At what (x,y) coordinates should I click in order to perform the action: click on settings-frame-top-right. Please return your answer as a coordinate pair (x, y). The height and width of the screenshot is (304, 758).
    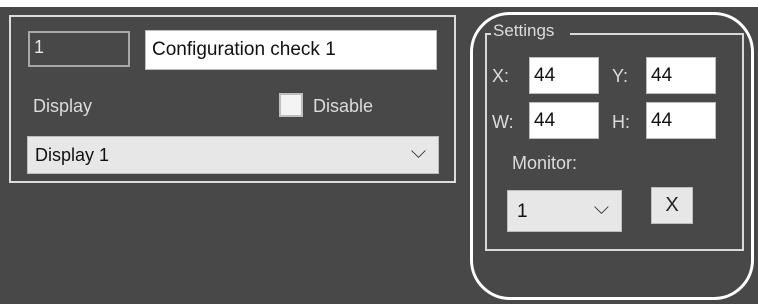
    Looking at the image, I should click on (657, 34).